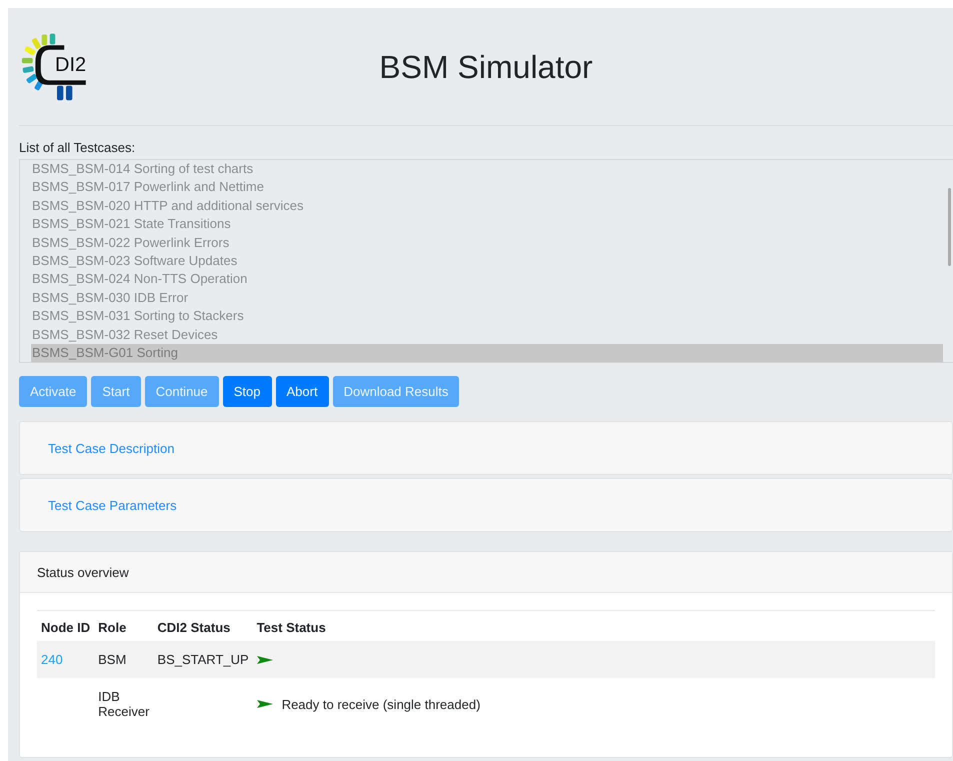 The width and height of the screenshot is (953, 761). Describe the element at coordinates (381, 704) in the screenshot. I see `test-status-text: Ready to receive (single threaded)` at that location.